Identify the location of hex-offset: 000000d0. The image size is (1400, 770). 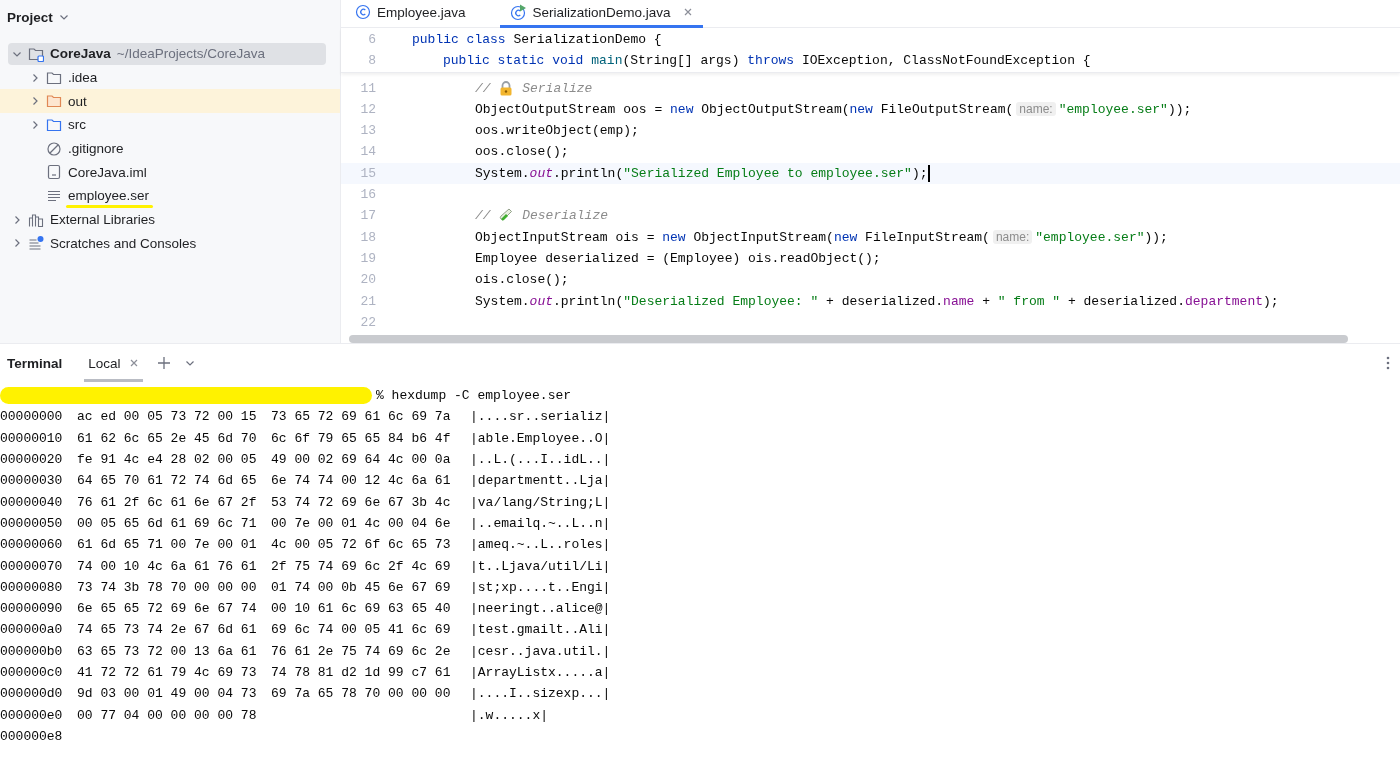
(31, 694).